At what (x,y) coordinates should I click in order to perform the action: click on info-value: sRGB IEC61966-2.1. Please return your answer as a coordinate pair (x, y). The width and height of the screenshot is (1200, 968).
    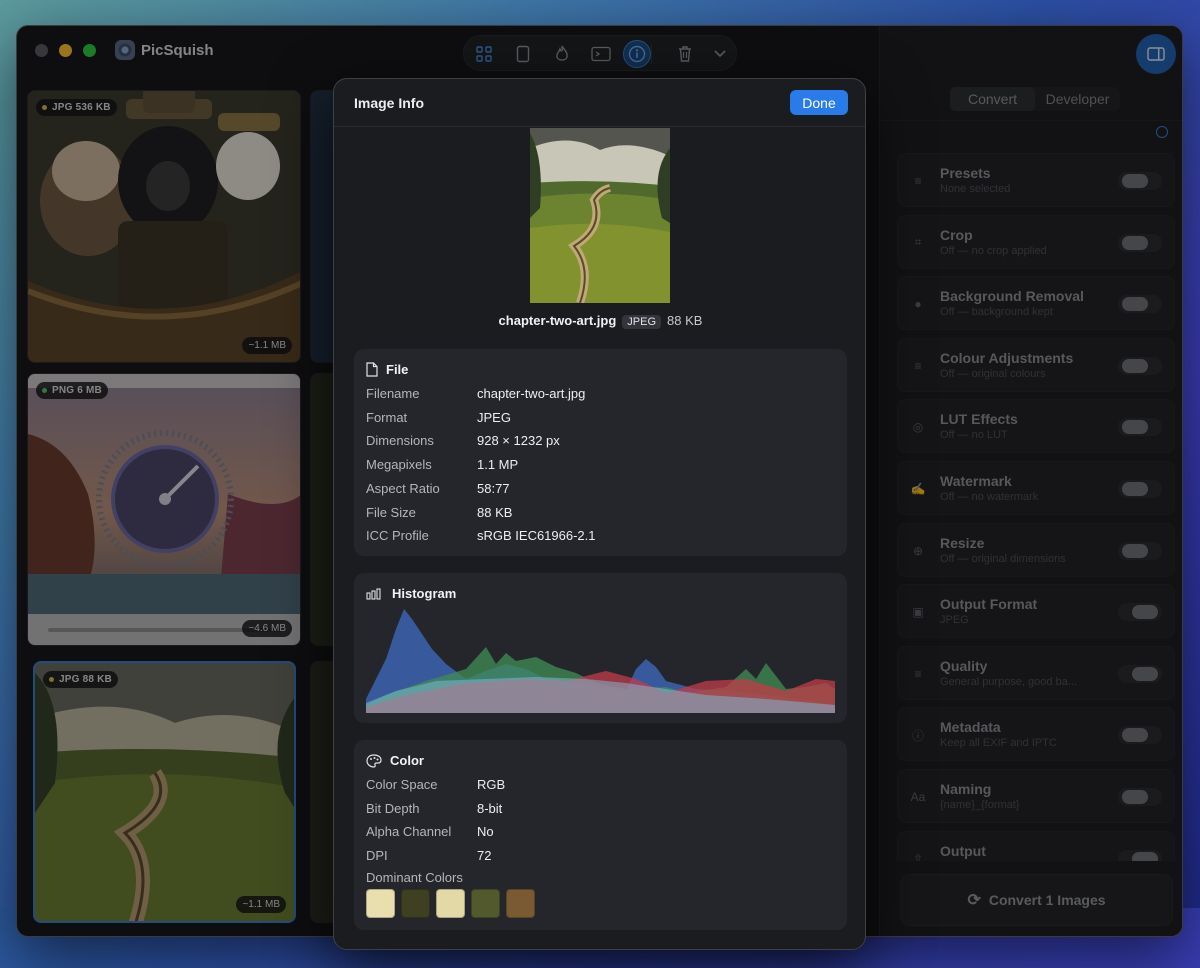
    Looking at the image, I should click on (536, 536).